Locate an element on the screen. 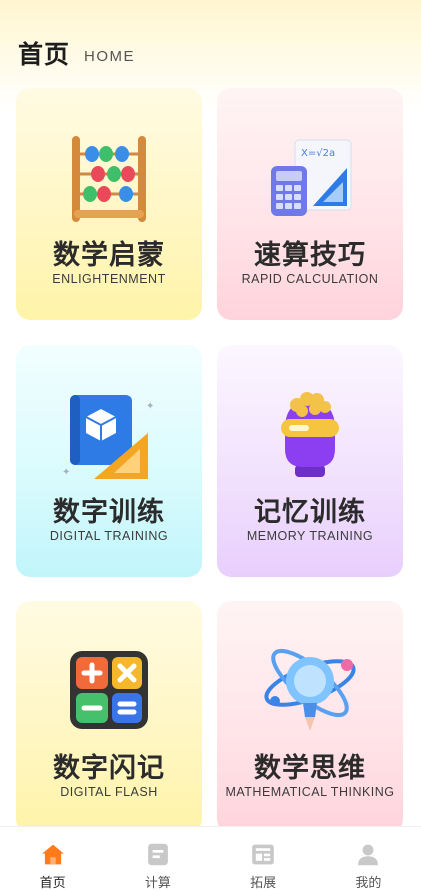 Image resolution: width=421 pixels, height=891 pixels. tab-home: 首页 is located at coordinates (52, 859).